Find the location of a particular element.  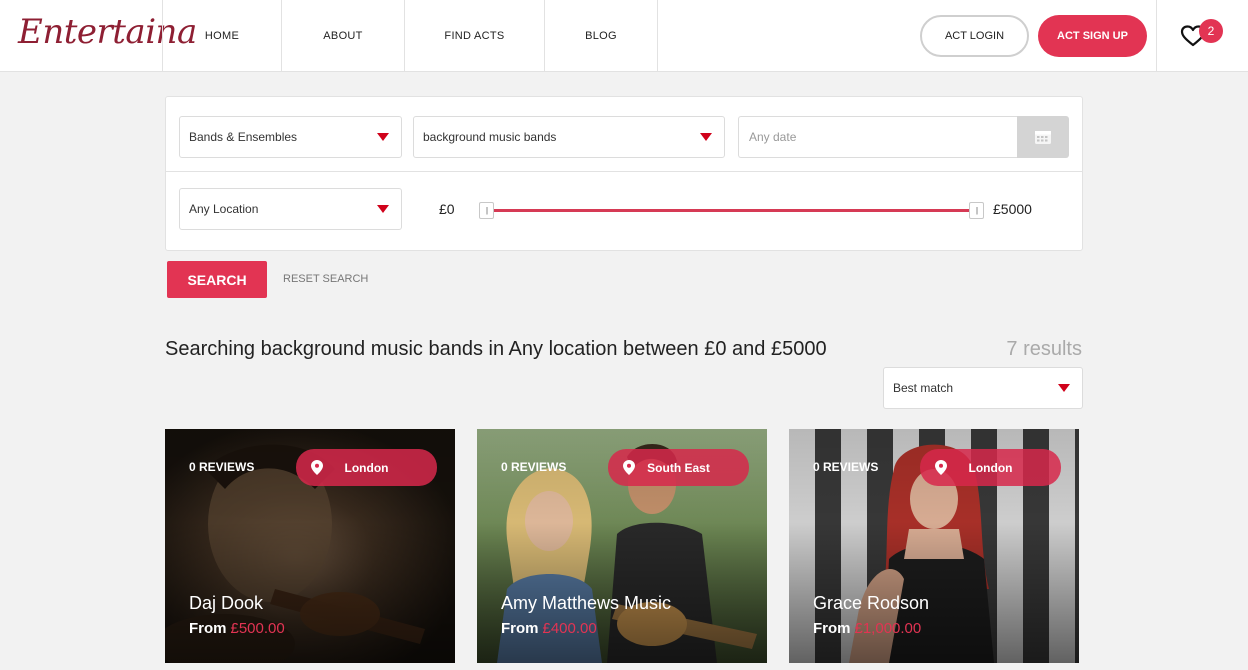

header-divider is located at coordinates (1156, 36).